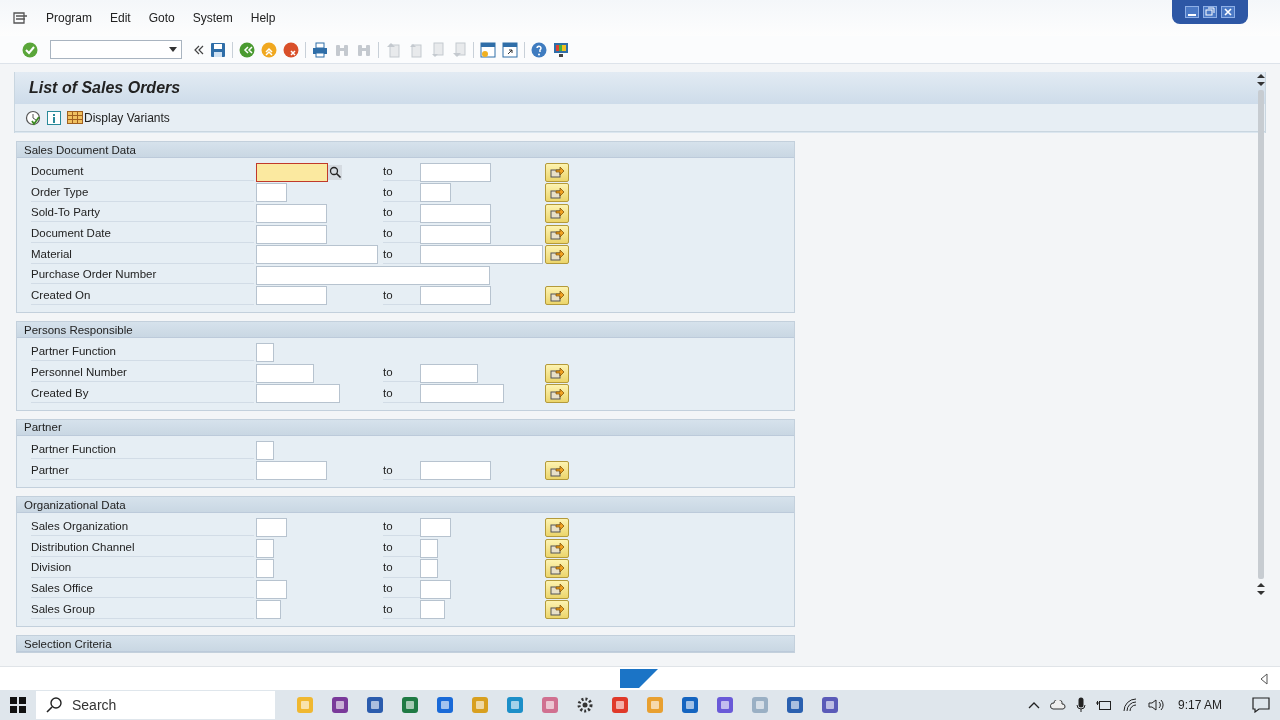 The height and width of the screenshot is (720, 1280). What do you see at coordinates (30, 49) in the screenshot?
I see `confirm-icon` at bounding box center [30, 49].